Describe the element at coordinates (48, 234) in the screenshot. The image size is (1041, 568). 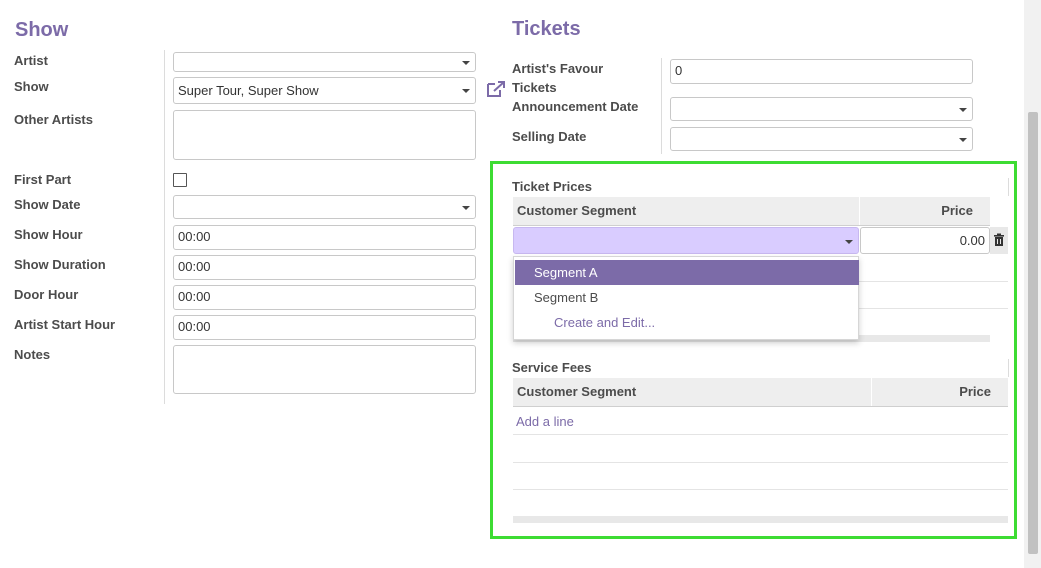
I see `show-hour-label: Show Hour` at that location.